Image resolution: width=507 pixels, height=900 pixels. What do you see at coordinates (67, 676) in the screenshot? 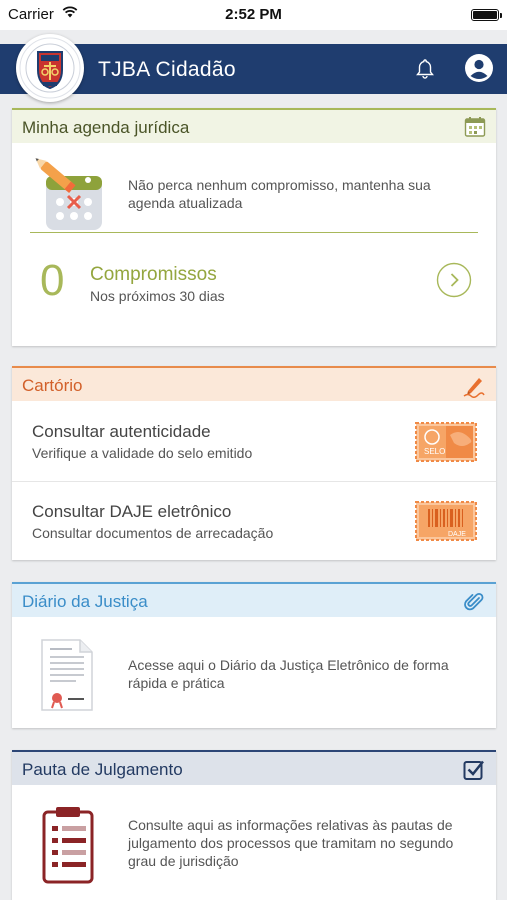
I see `document-seal-icon` at bounding box center [67, 676].